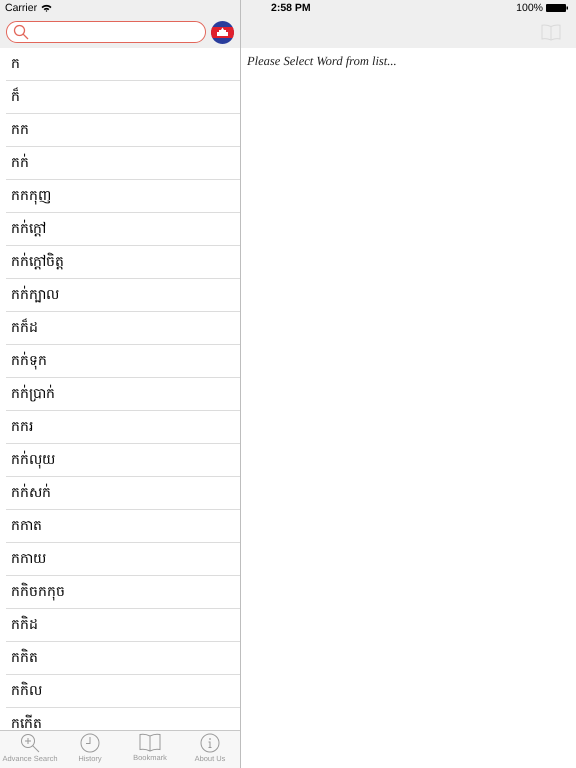 This screenshot has width=576, height=768. What do you see at coordinates (123, 427) in the screenshot?
I see `word-list-item: កករ` at bounding box center [123, 427].